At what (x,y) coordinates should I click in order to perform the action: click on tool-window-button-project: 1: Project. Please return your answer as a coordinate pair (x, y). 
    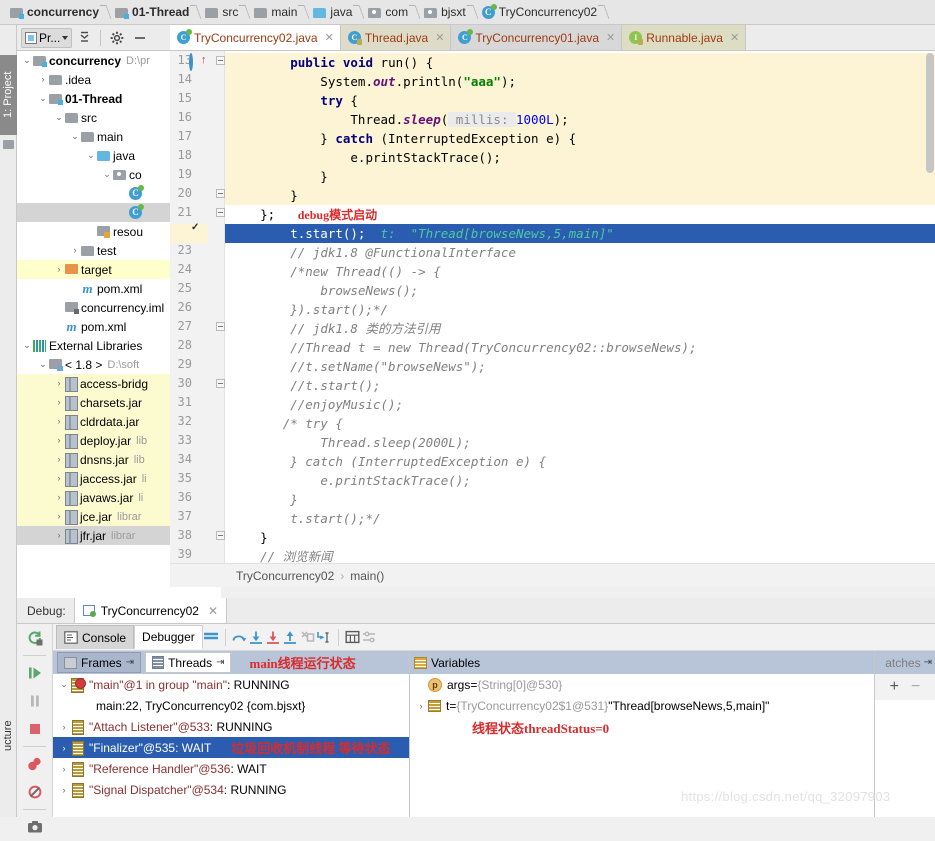
    Looking at the image, I should click on (8, 95).